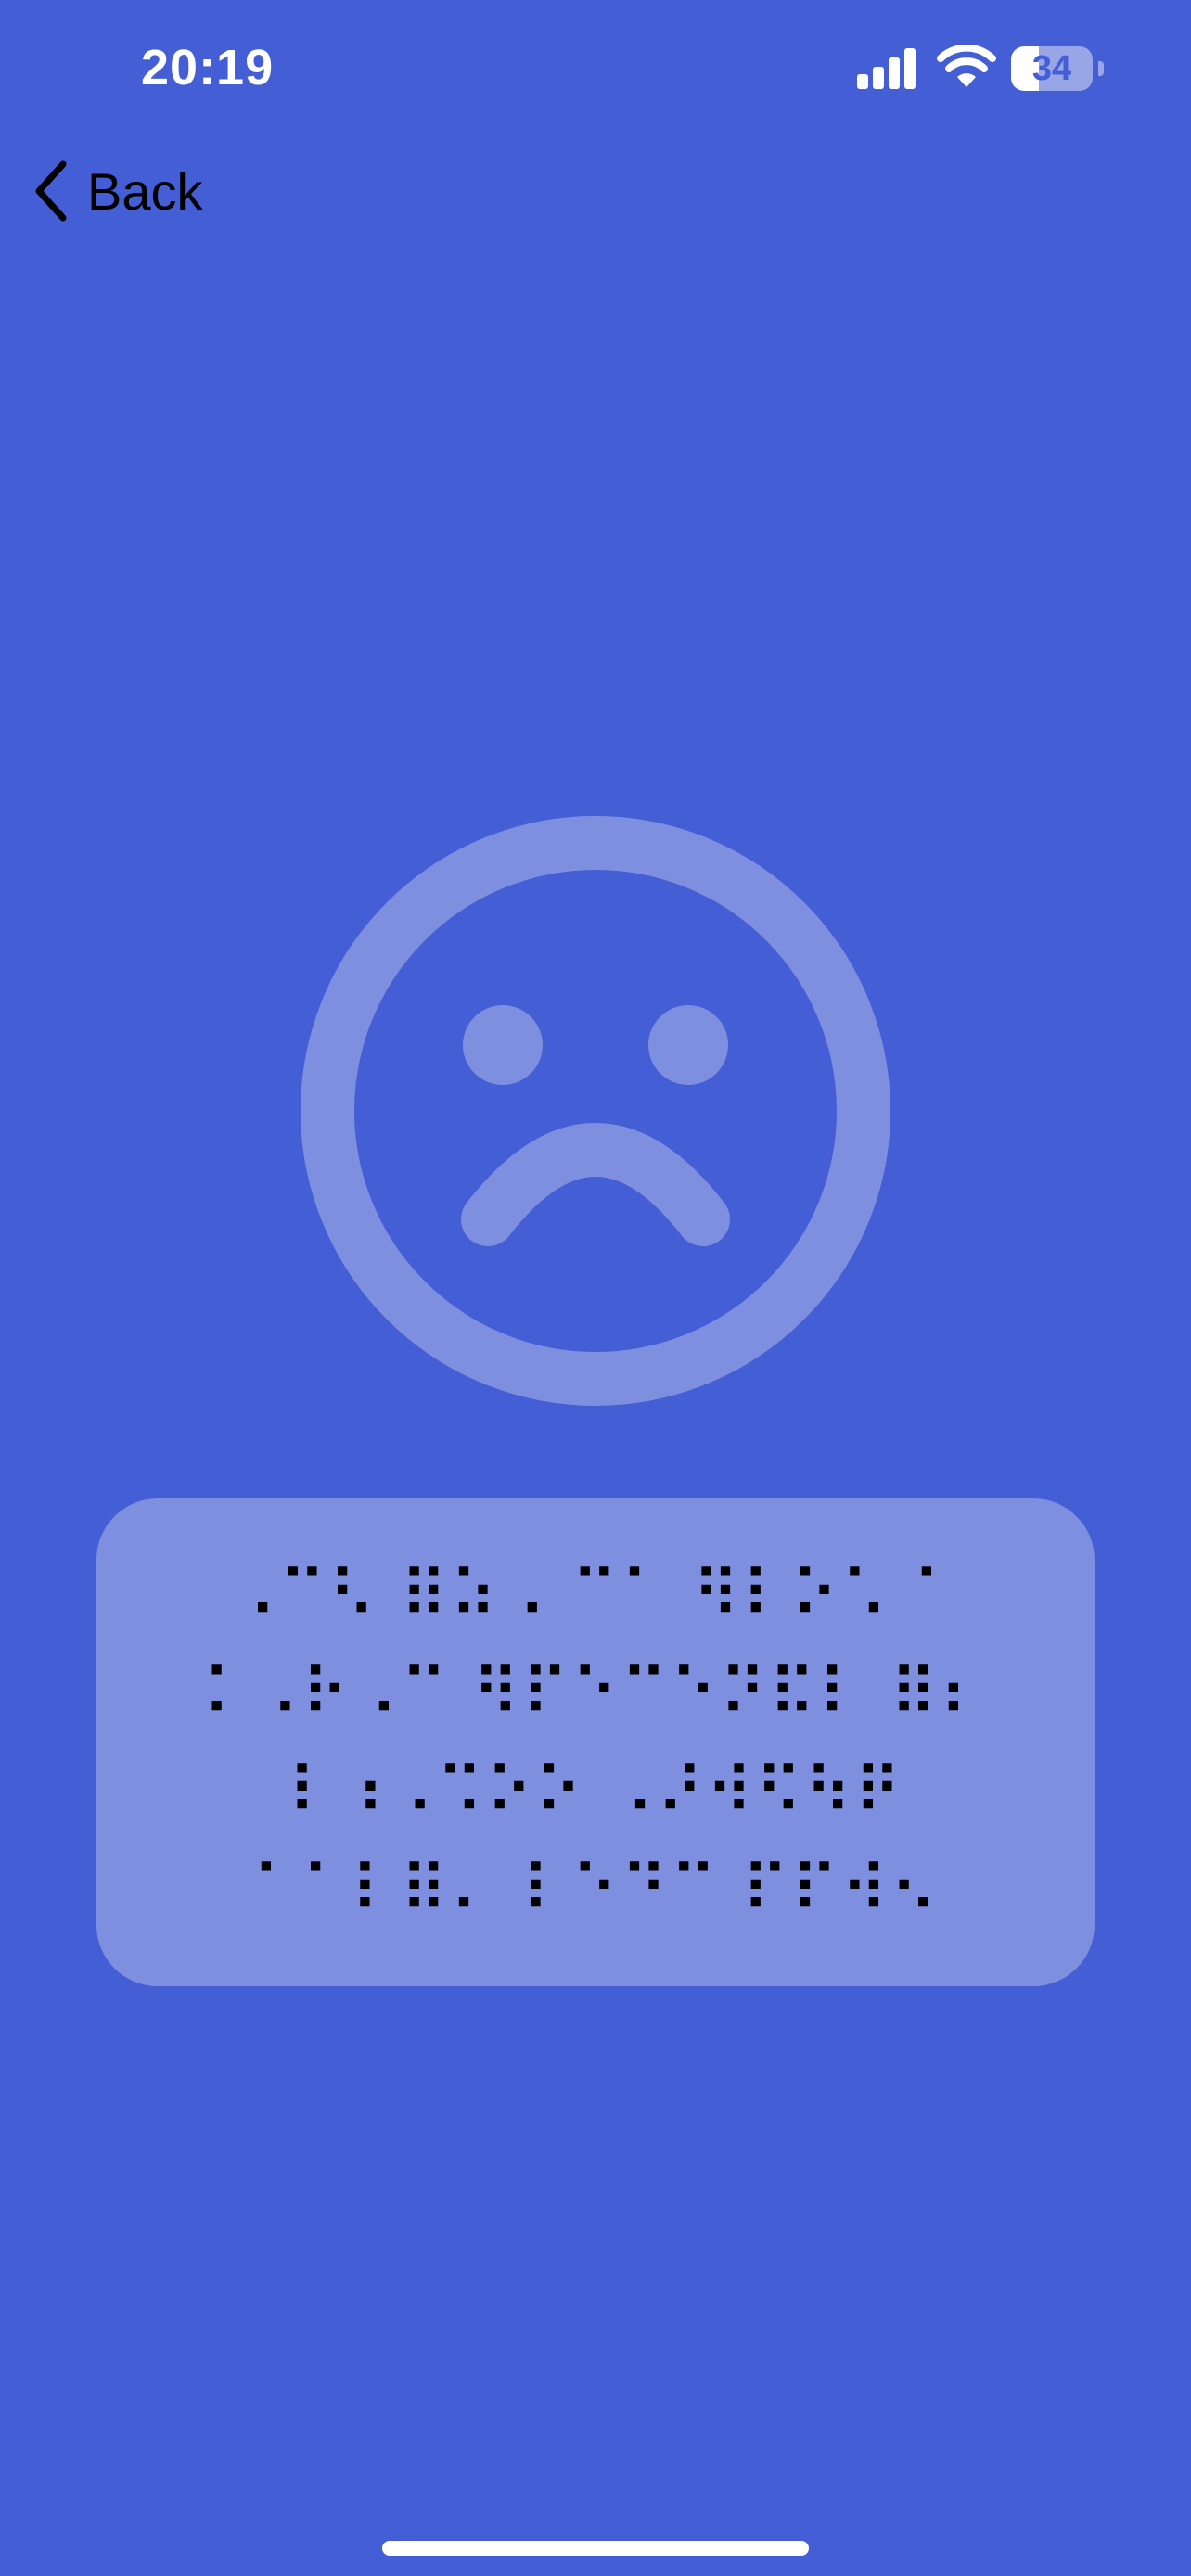 This screenshot has width=1191, height=2576. Describe the element at coordinates (595, 1693) in the screenshot. I see `braille-line-2: ⠅⠠⠗⠠⠉ ⠻⠏⠑⠉⠑⠝⠯⠇ ⠿⠆` at that location.